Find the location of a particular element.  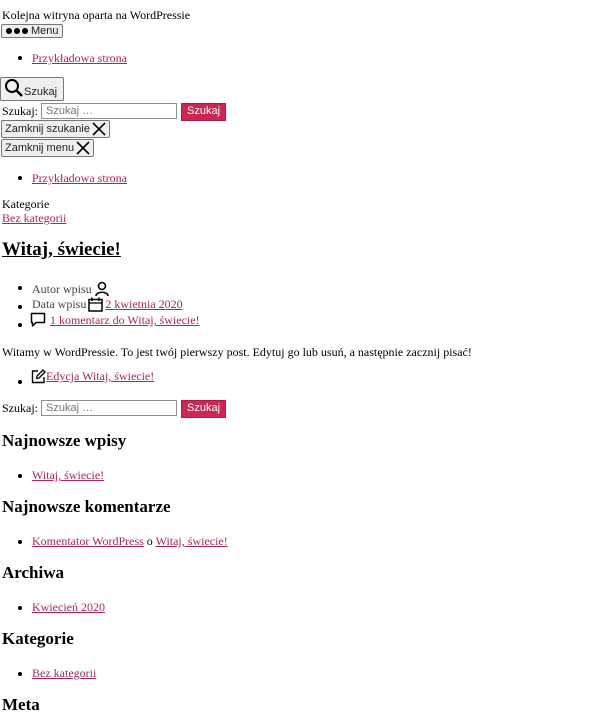

menu-toggle-button: Menu is located at coordinates (32, 31).